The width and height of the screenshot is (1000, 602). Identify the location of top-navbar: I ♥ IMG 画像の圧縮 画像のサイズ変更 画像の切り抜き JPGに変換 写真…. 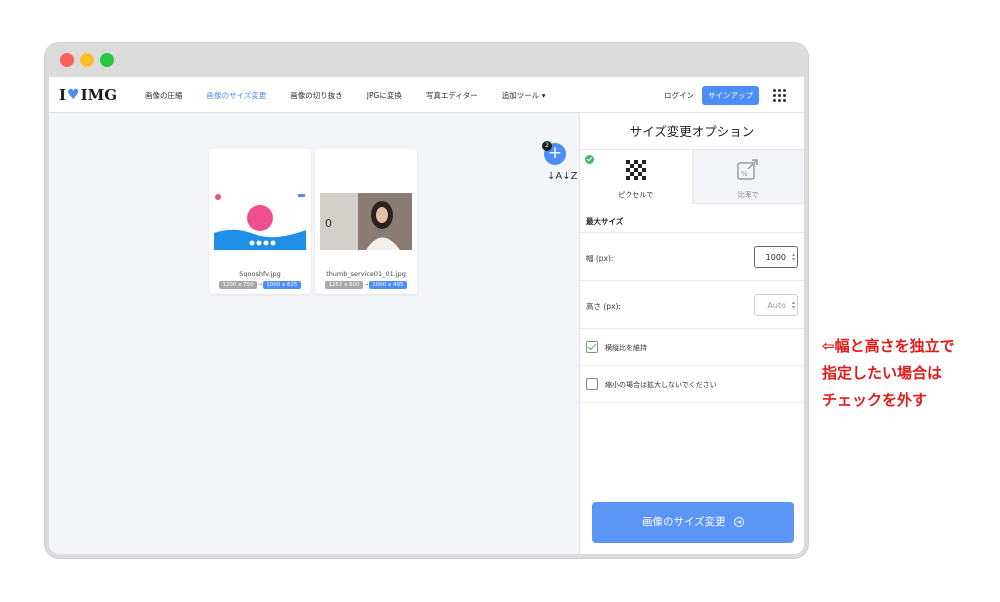
(426, 95).